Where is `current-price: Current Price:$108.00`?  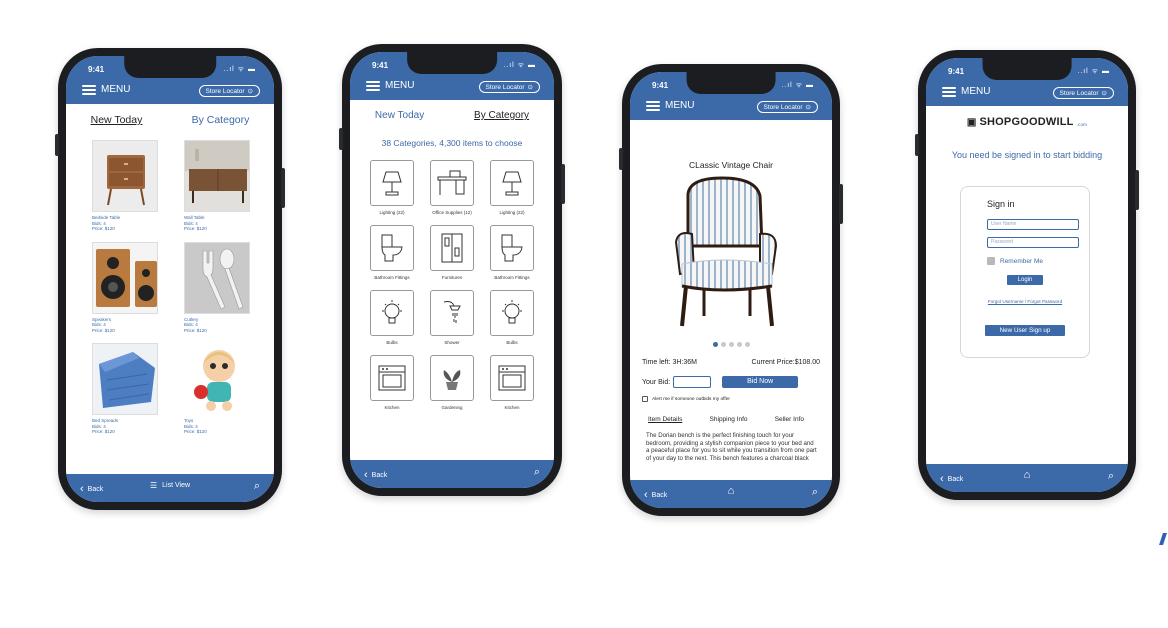 current-price: Current Price:$108.00 is located at coordinates (785, 362).